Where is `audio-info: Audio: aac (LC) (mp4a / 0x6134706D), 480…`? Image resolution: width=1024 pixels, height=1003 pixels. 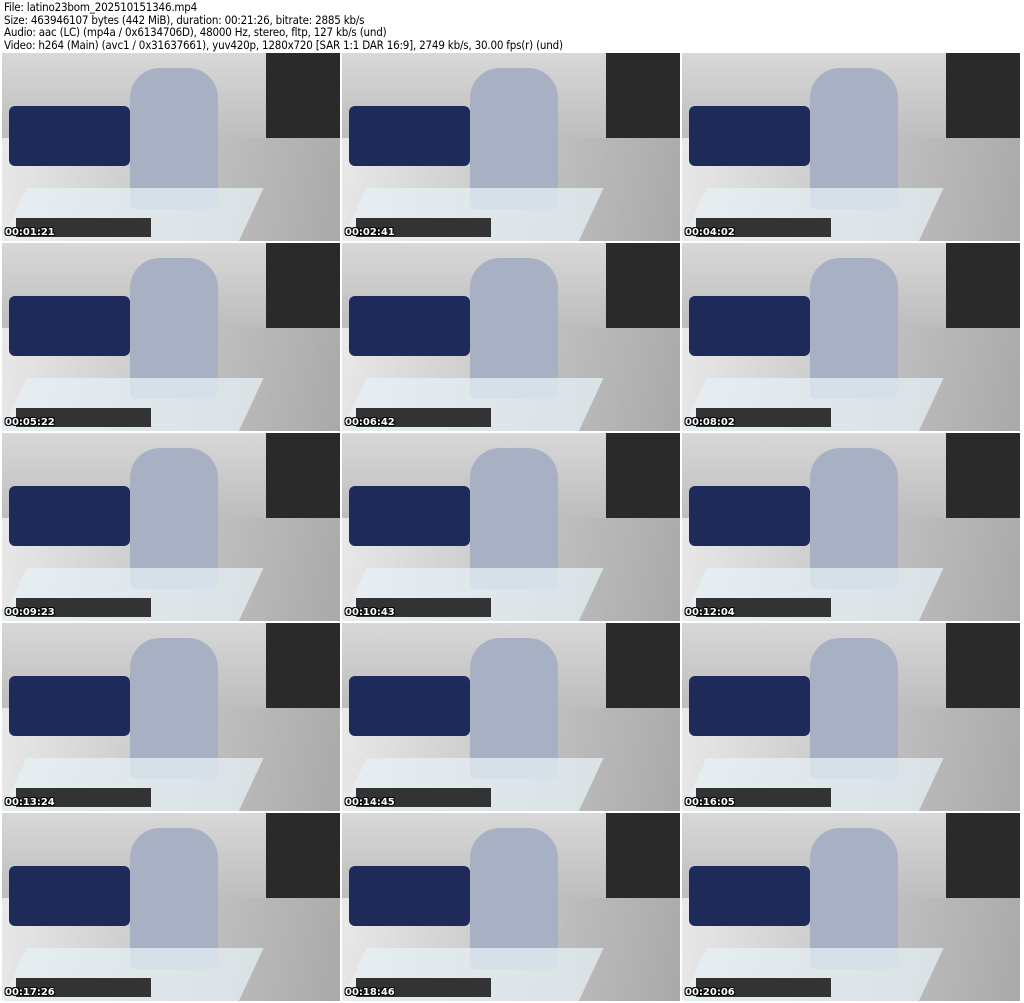
audio-info: Audio: aac (LC) (mp4a / 0x6134706D), 480… is located at coordinates (195, 32).